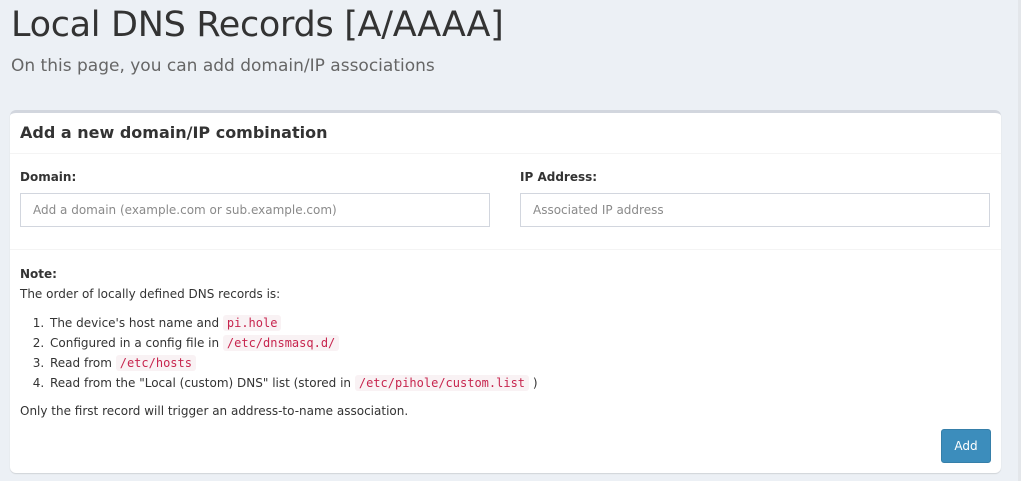  I want to click on domain-input, so click(255, 210).